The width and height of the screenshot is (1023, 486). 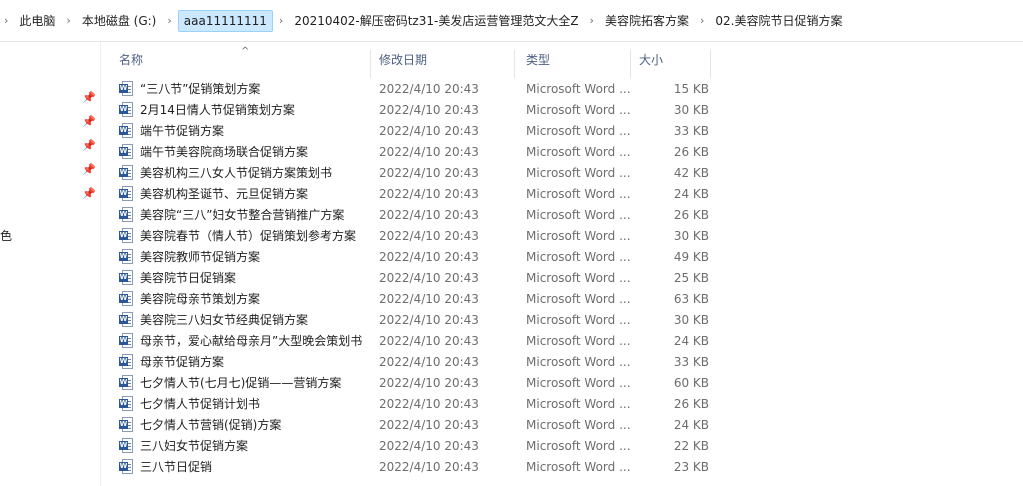 What do you see at coordinates (217, 110) in the screenshot?
I see `file-name: 2月14日情人节促销策划方案` at bounding box center [217, 110].